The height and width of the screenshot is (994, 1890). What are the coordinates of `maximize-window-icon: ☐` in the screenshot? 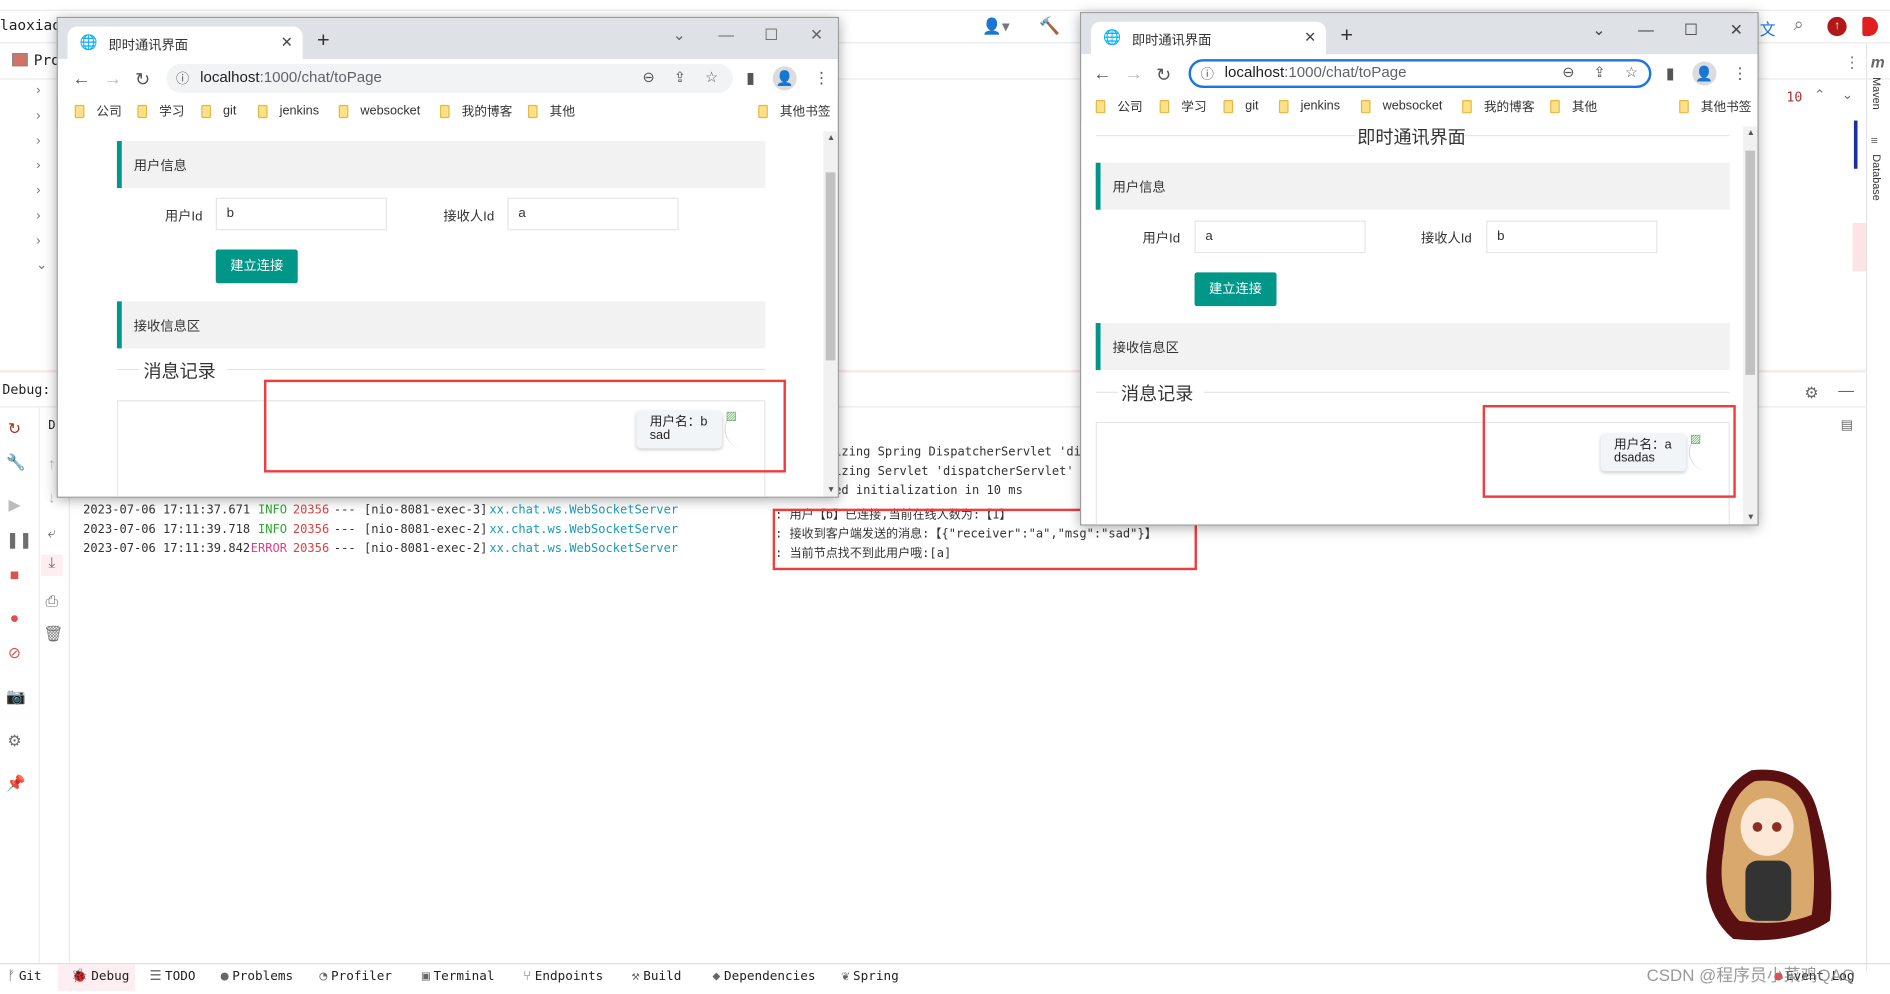 It's located at (1691, 29).